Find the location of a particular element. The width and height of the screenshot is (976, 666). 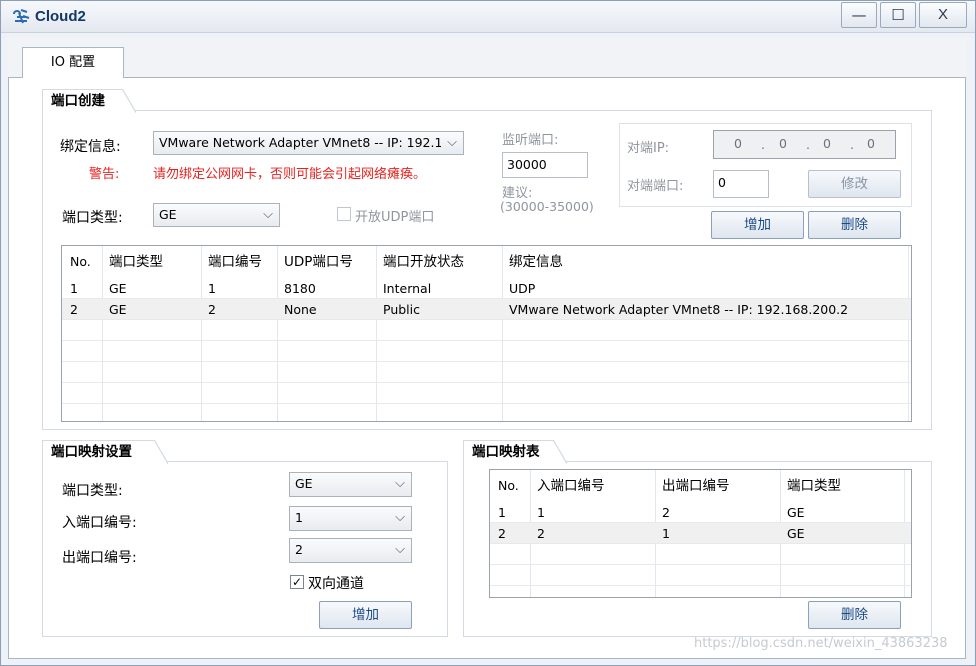

open-udp-checkbox is located at coordinates (344, 214).